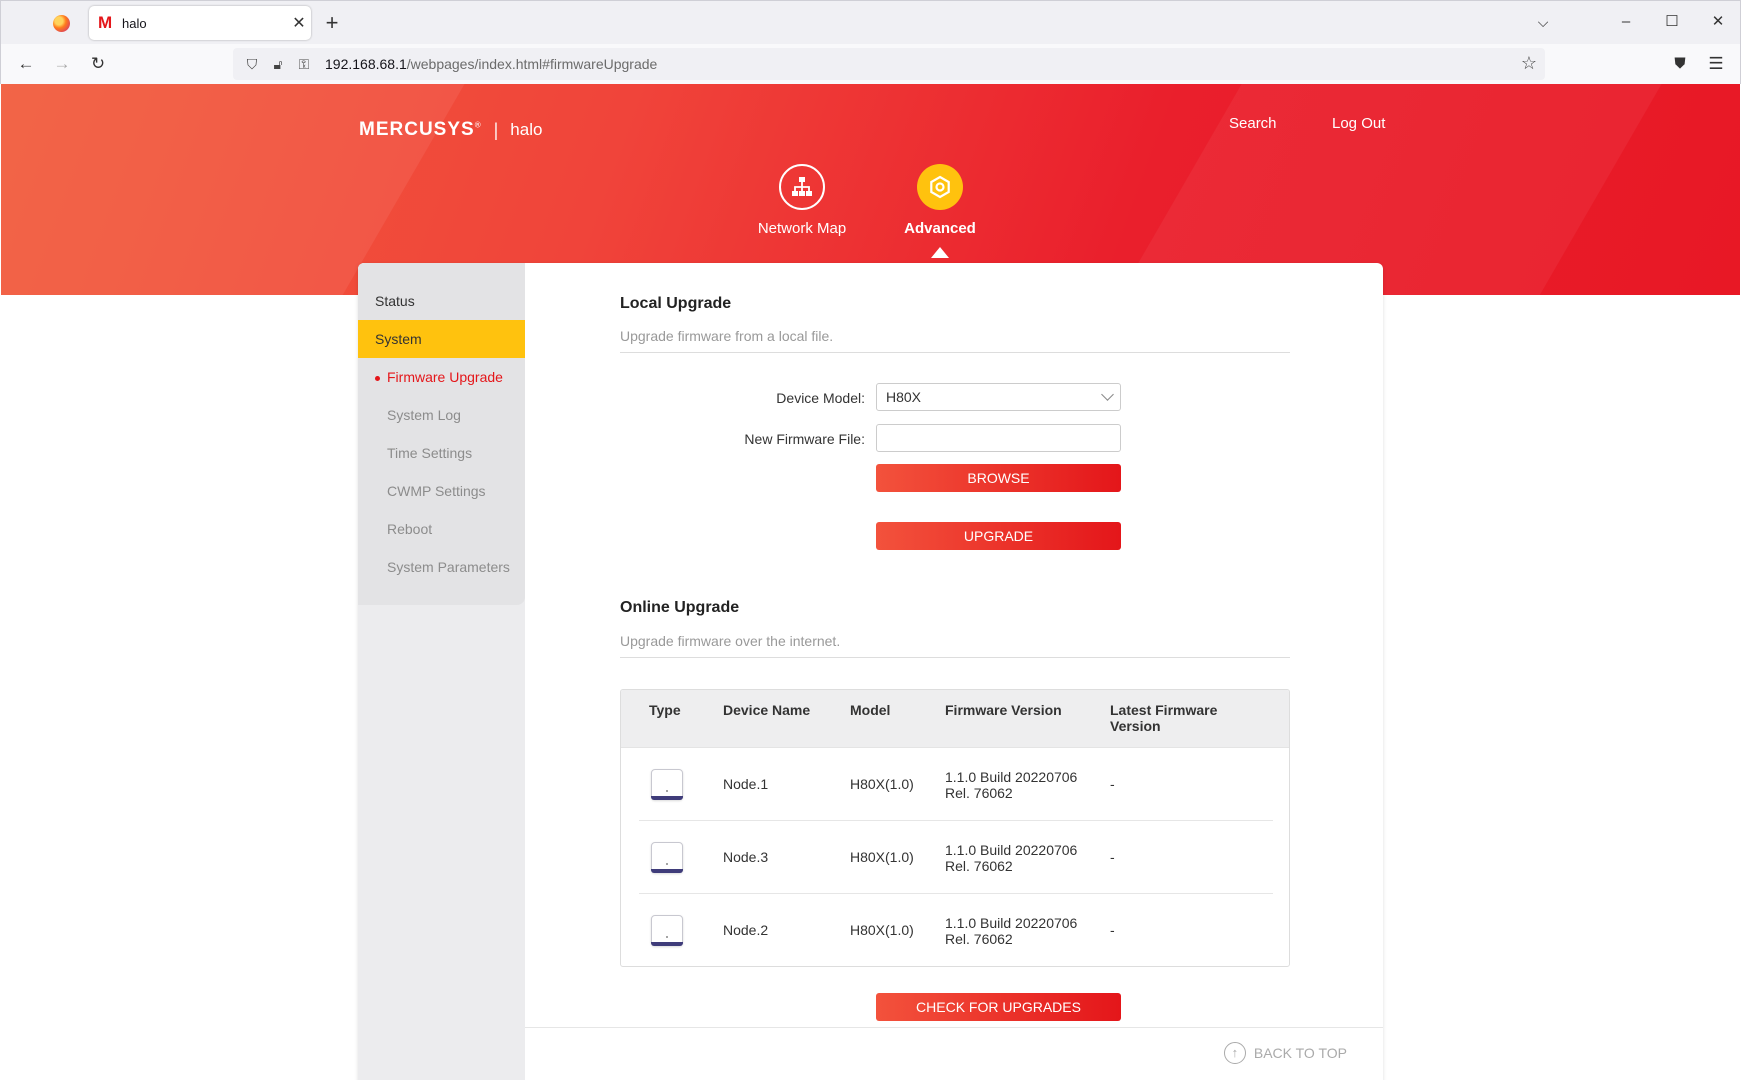 This screenshot has height=1080, width=1741. Describe the element at coordinates (278, 64) in the screenshot. I see `insecure-lock-icon: 🔓︎` at that location.